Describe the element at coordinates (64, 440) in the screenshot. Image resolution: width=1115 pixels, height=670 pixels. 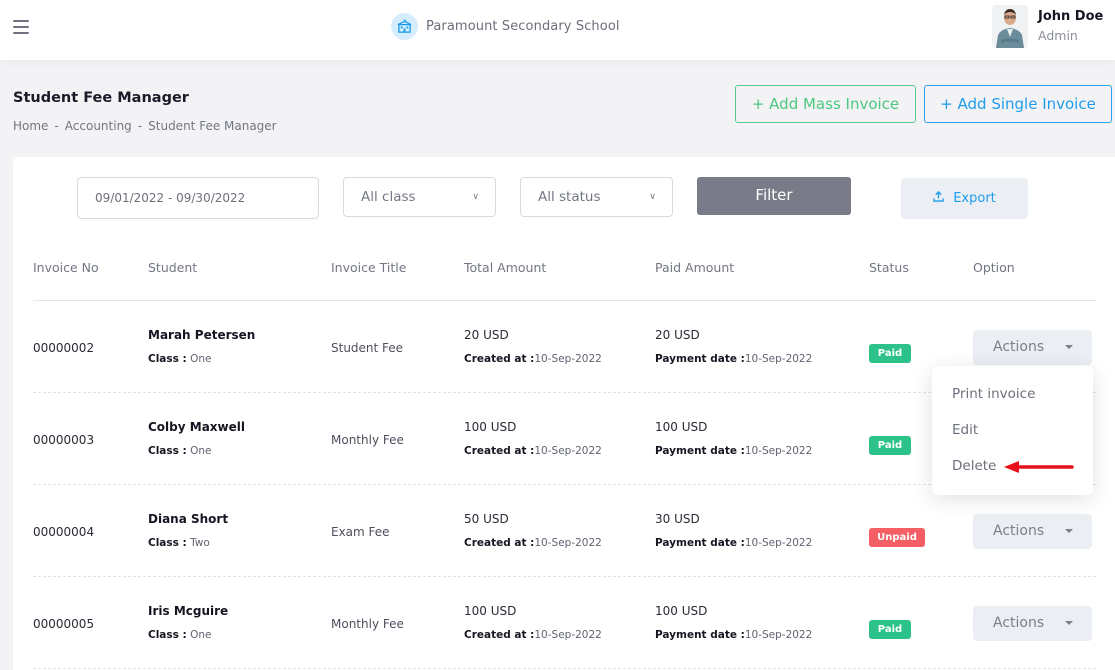
I see `invoice-no: 00000003` at that location.